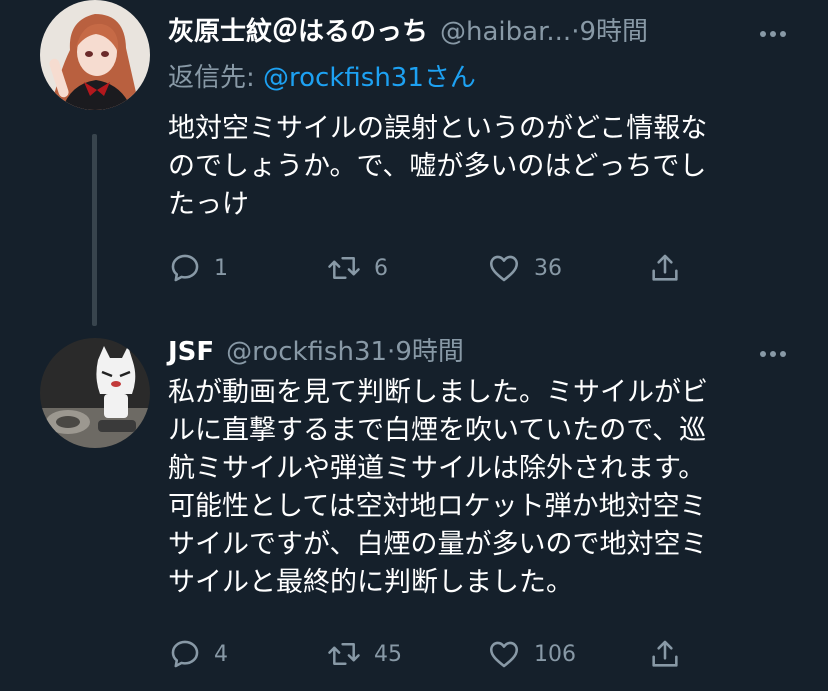 The height and width of the screenshot is (691, 828). Describe the element at coordinates (221, 268) in the screenshot. I see `reply-count: 1` at that location.